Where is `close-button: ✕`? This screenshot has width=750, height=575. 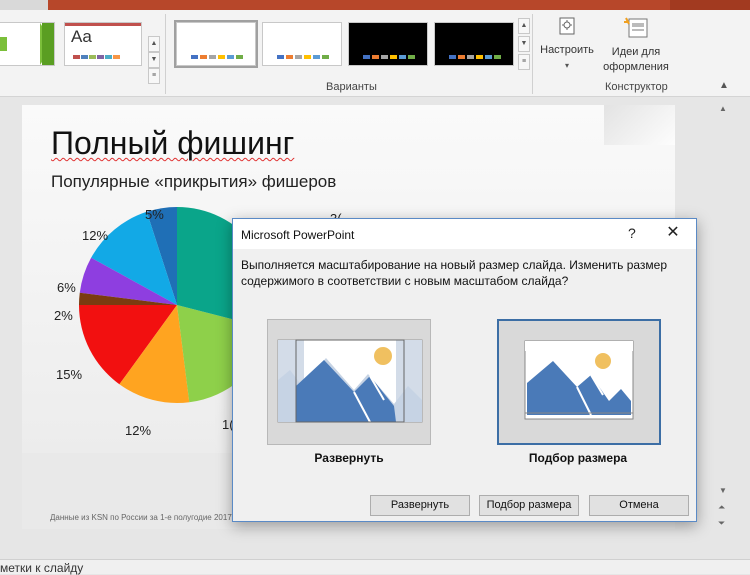 close-button: ✕ is located at coordinates (673, 233).